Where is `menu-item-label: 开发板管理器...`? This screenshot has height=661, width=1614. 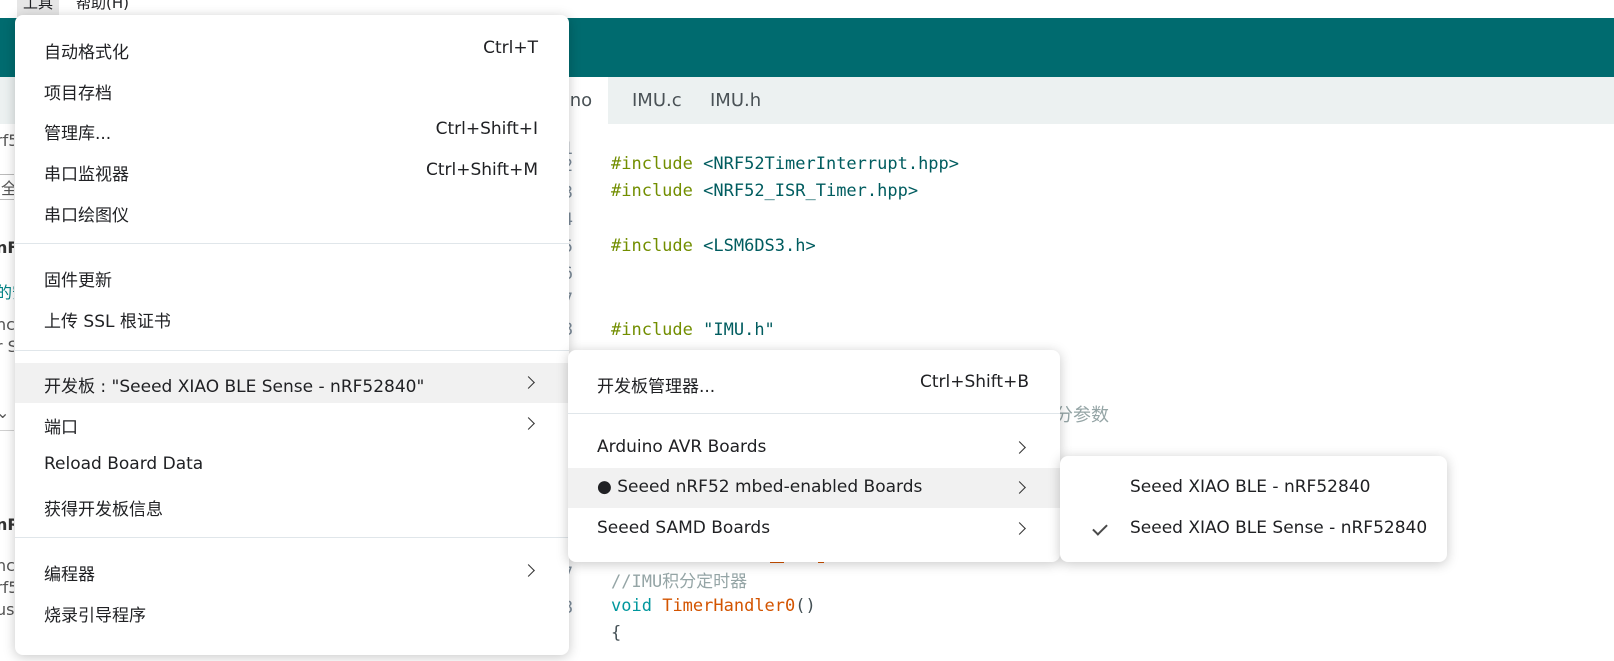
menu-item-label: 开发板管理器... is located at coordinates (656, 387).